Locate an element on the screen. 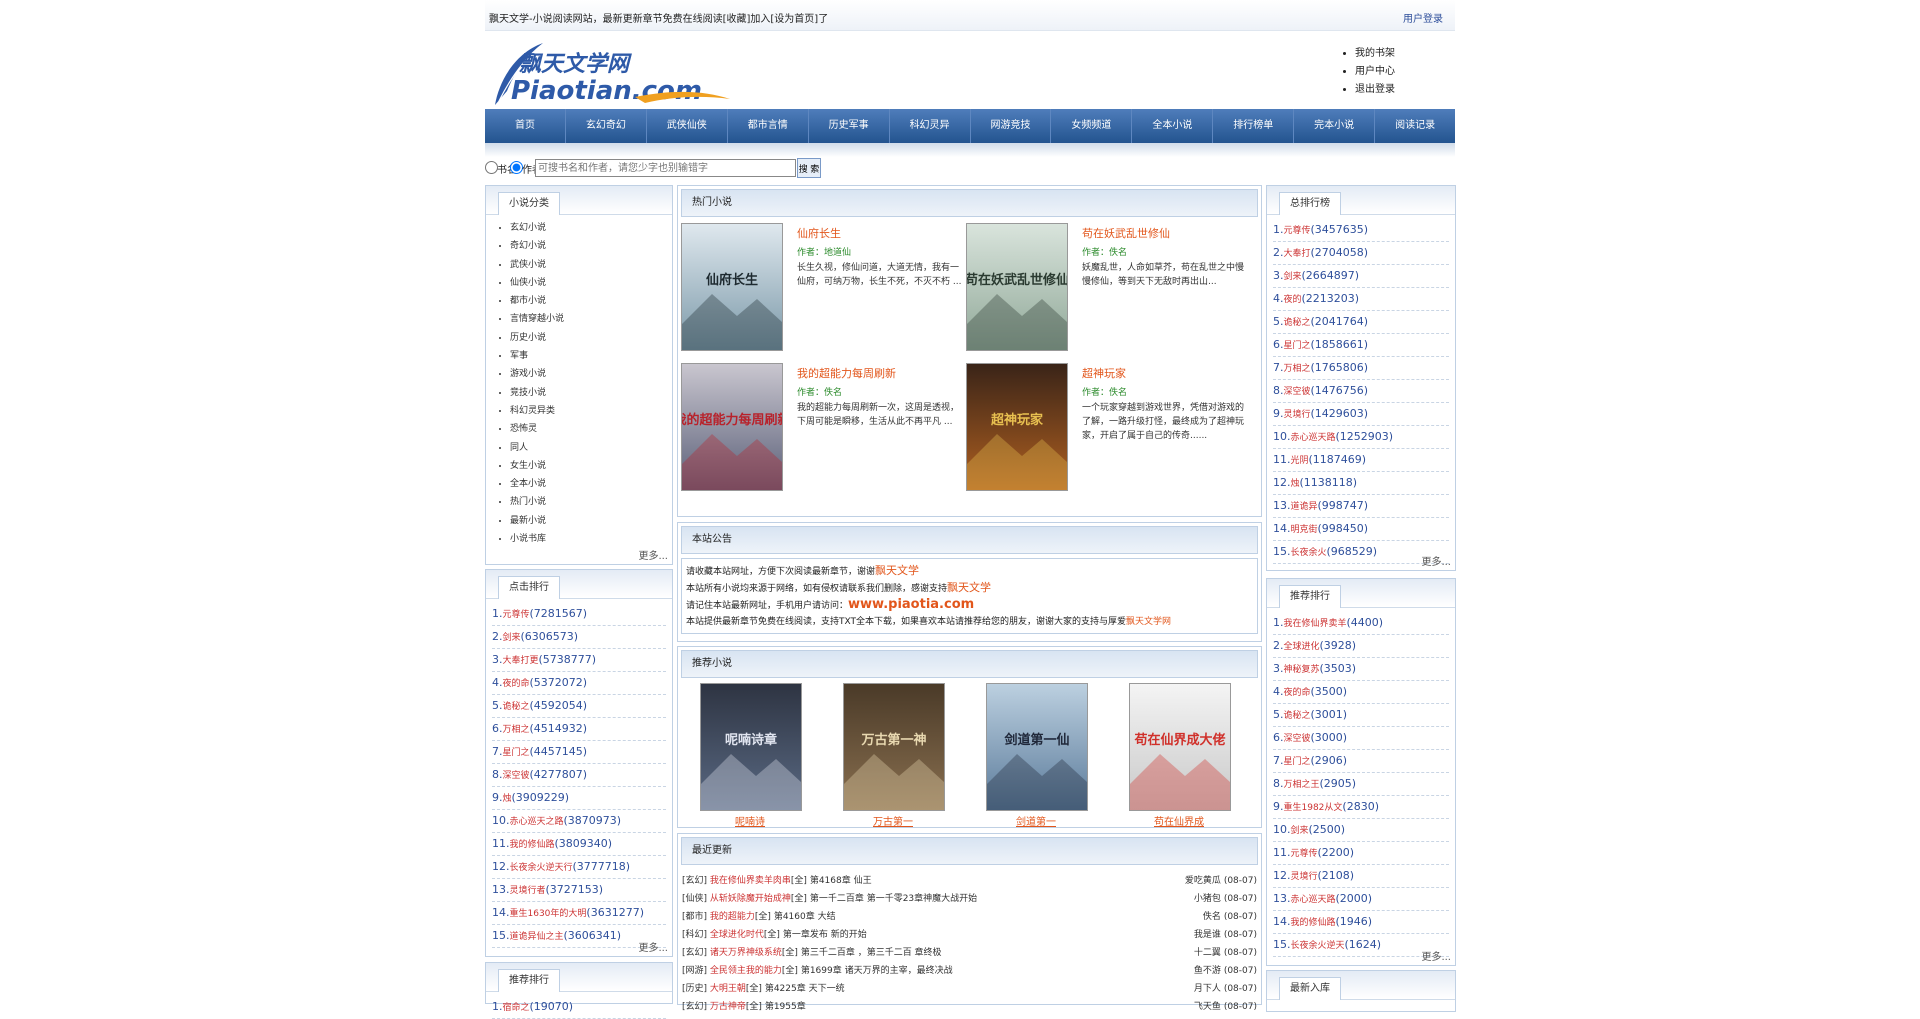  hot-novel-cover: 我的超能力每周刷新 is located at coordinates (732, 427).